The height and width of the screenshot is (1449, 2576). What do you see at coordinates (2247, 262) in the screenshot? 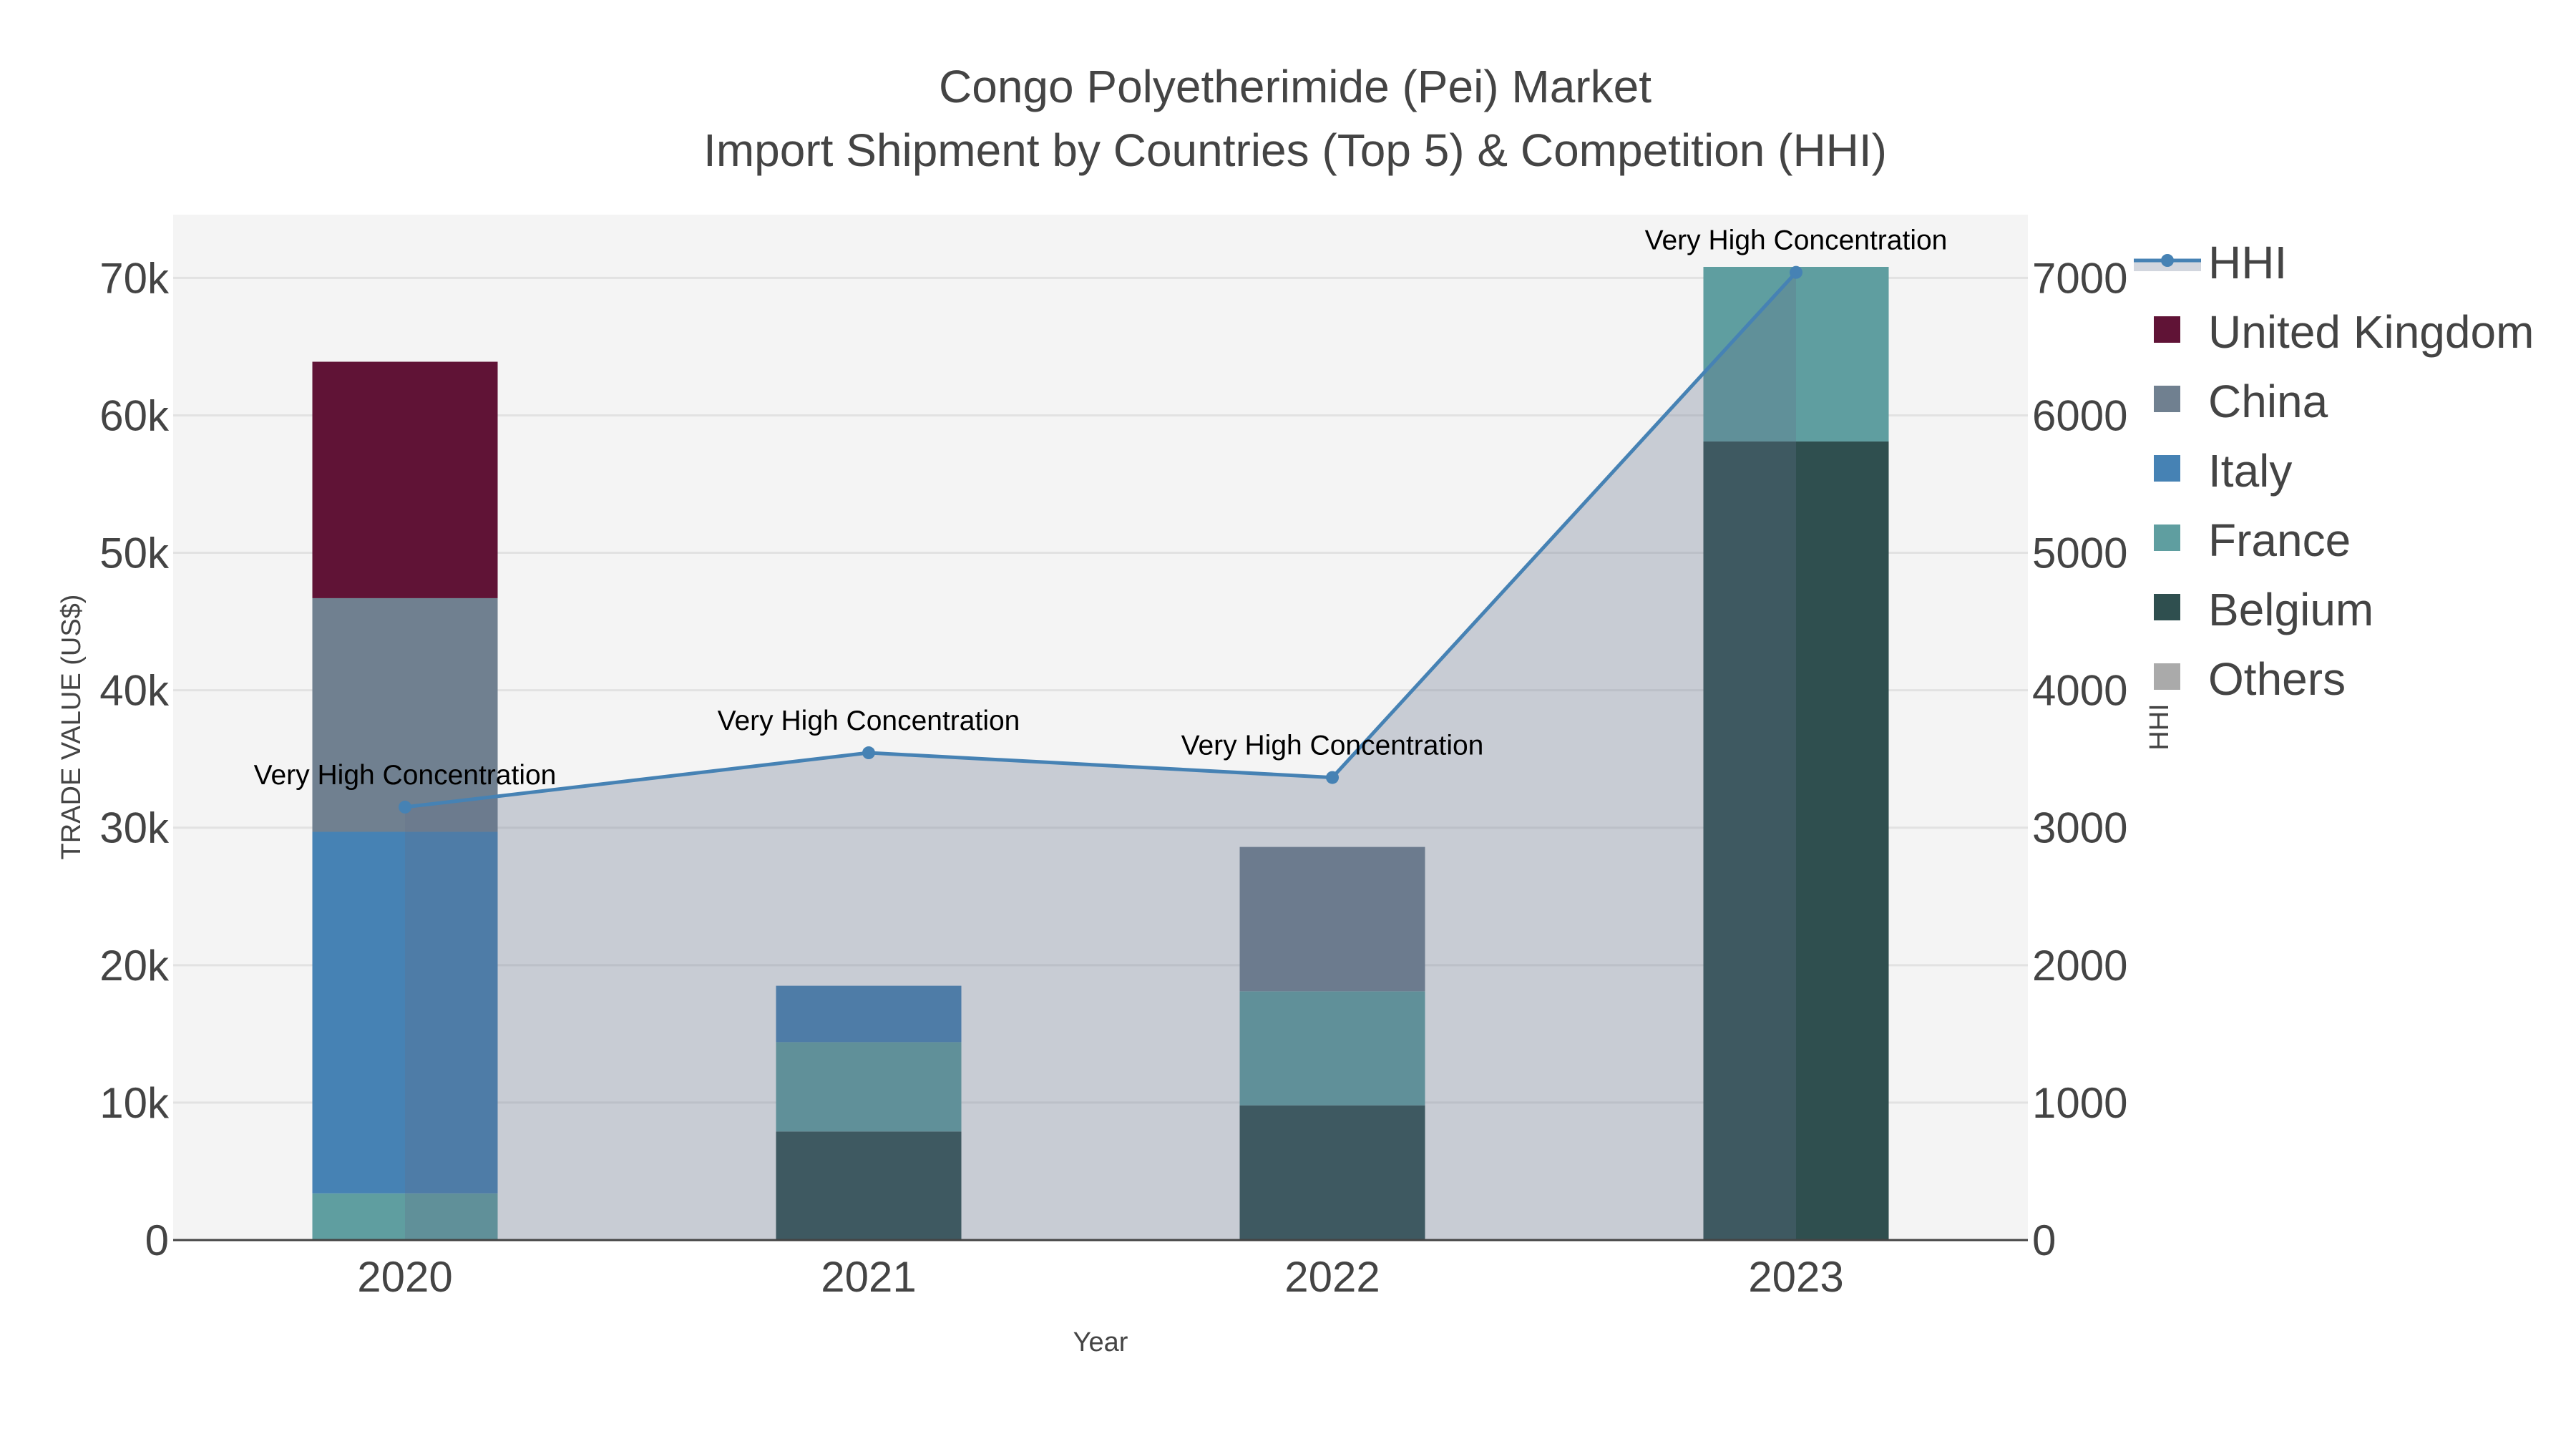
I see `legend-label: HHI` at bounding box center [2247, 262].